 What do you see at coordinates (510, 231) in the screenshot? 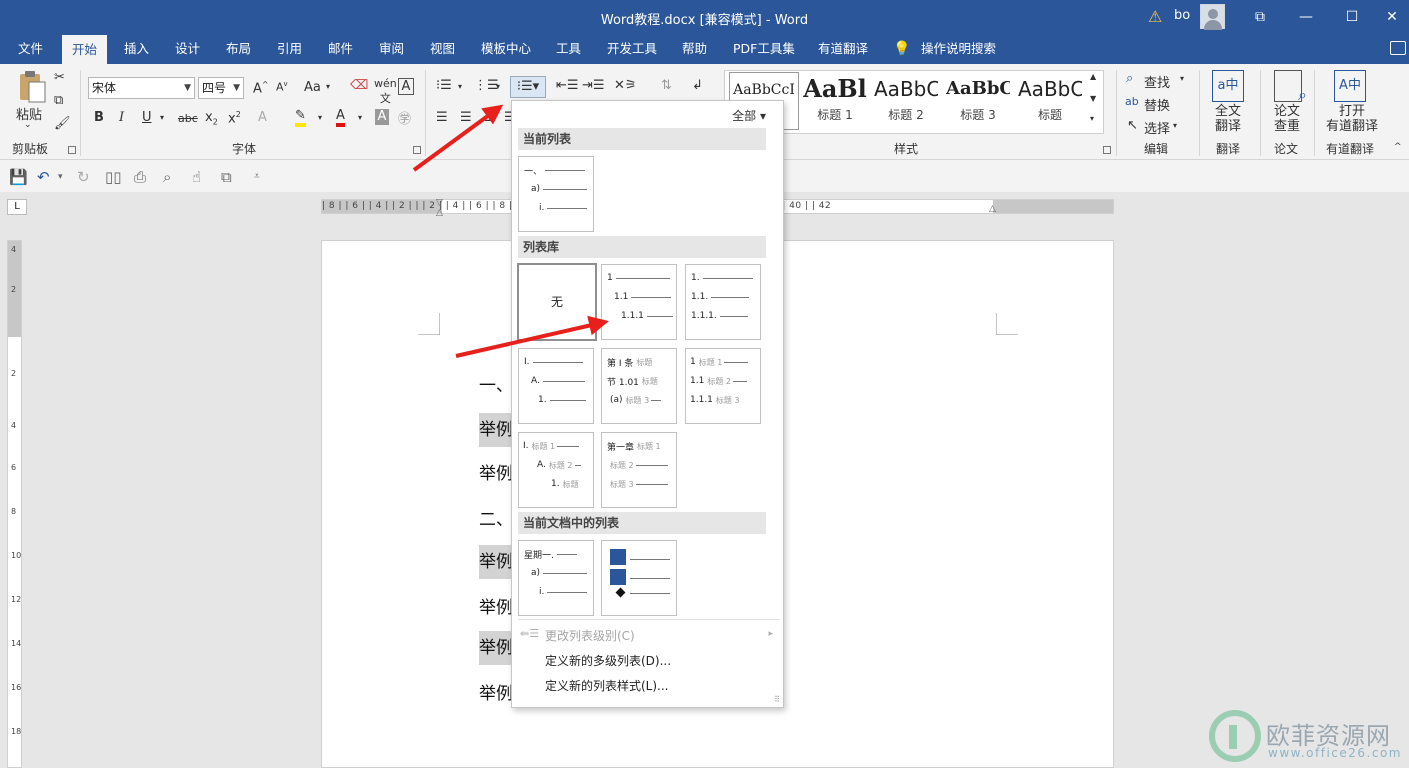
I see `annotation-arrows` at bounding box center [510, 231].